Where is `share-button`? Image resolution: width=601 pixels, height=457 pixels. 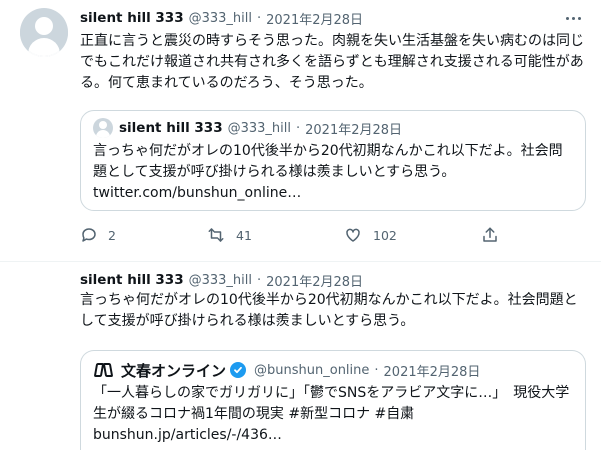
share-button is located at coordinates (490, 235).